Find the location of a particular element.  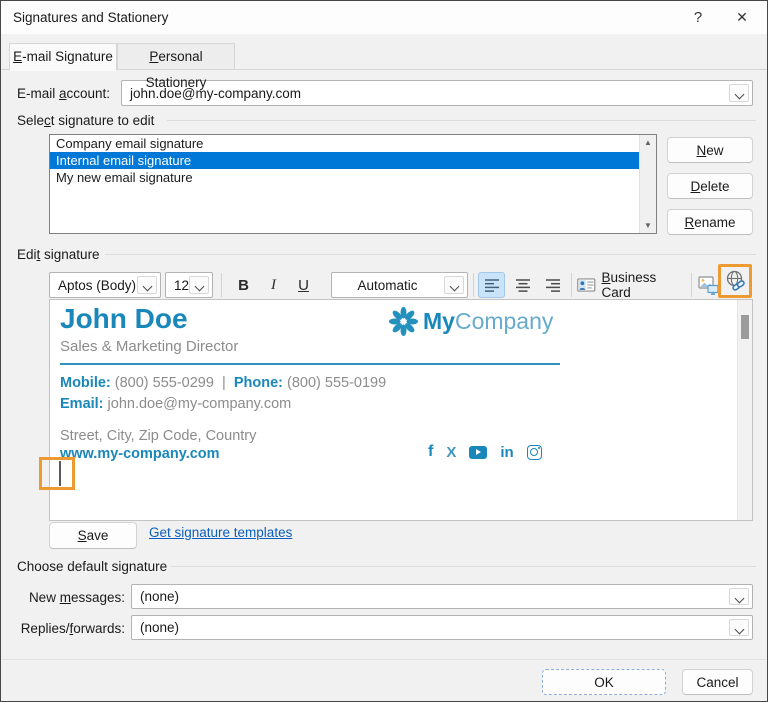

editor-scrollbar-thumb is located at coordinates (745, 327).